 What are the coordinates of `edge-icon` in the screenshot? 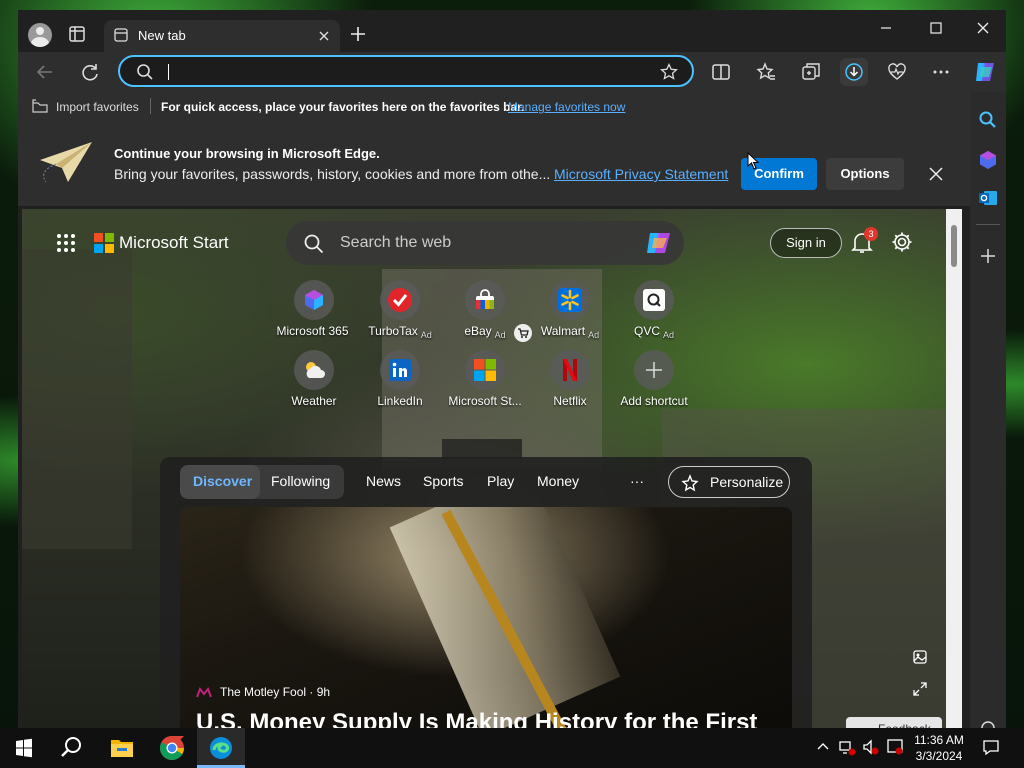 It's located at (221, 748).